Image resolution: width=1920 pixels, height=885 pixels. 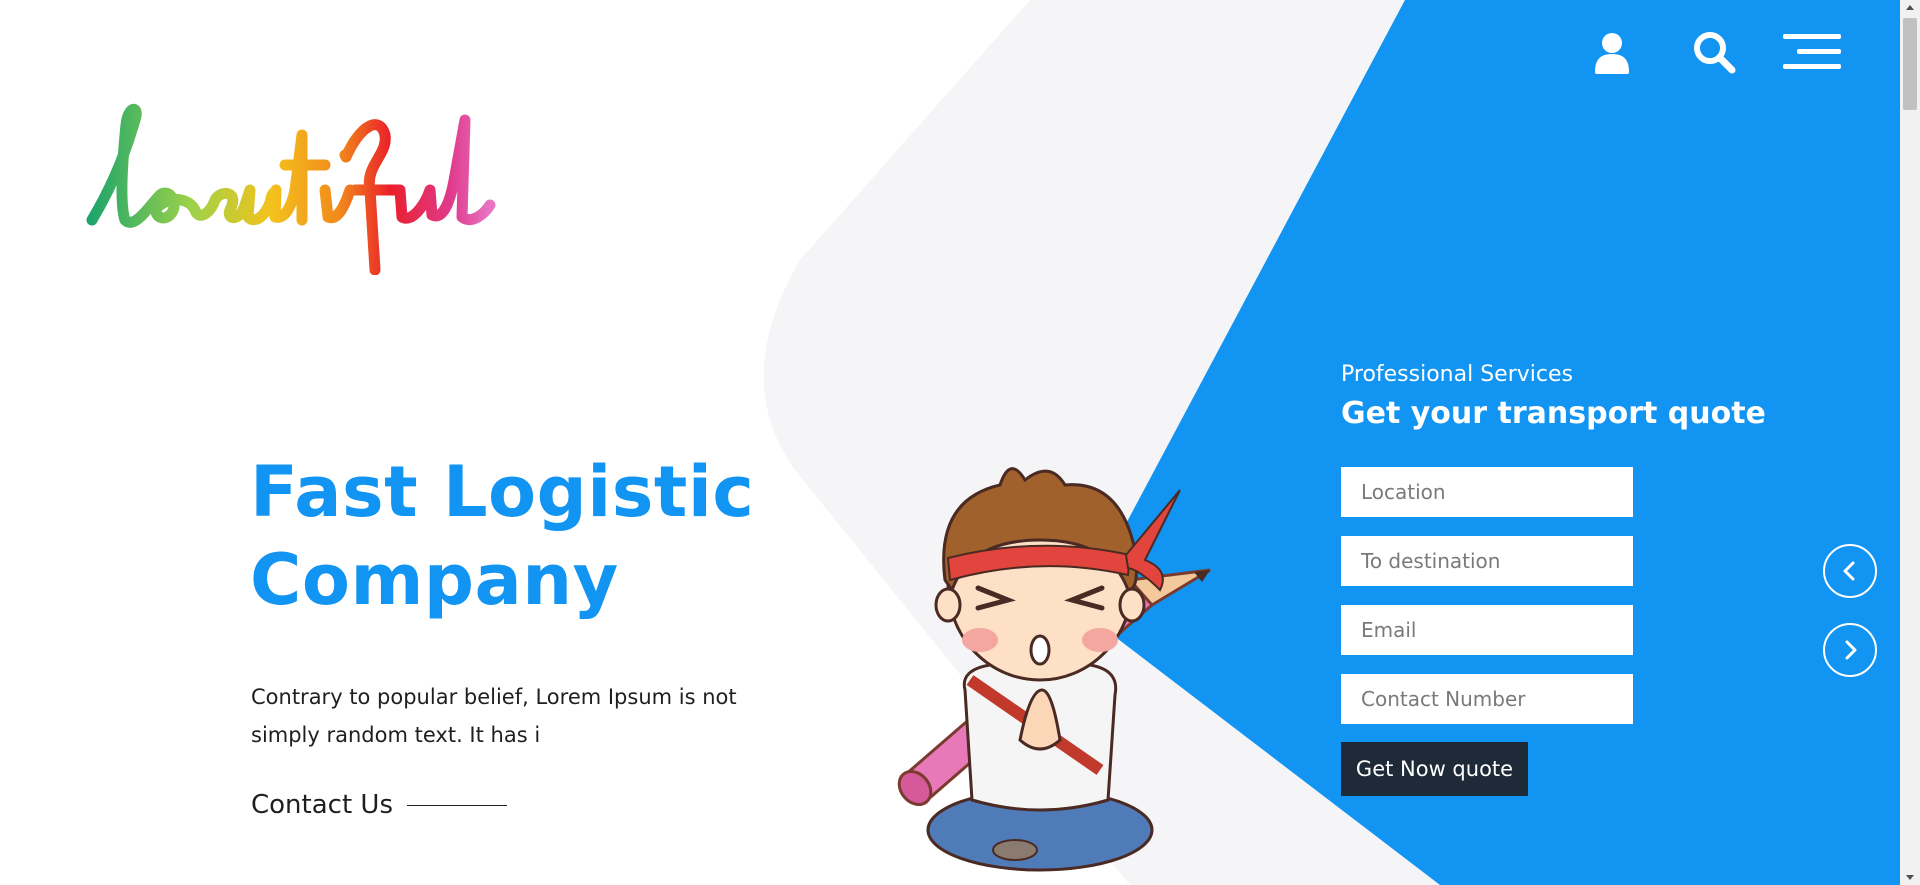 I want to click on carousel-prev-button, so click(x=1850, y=571).